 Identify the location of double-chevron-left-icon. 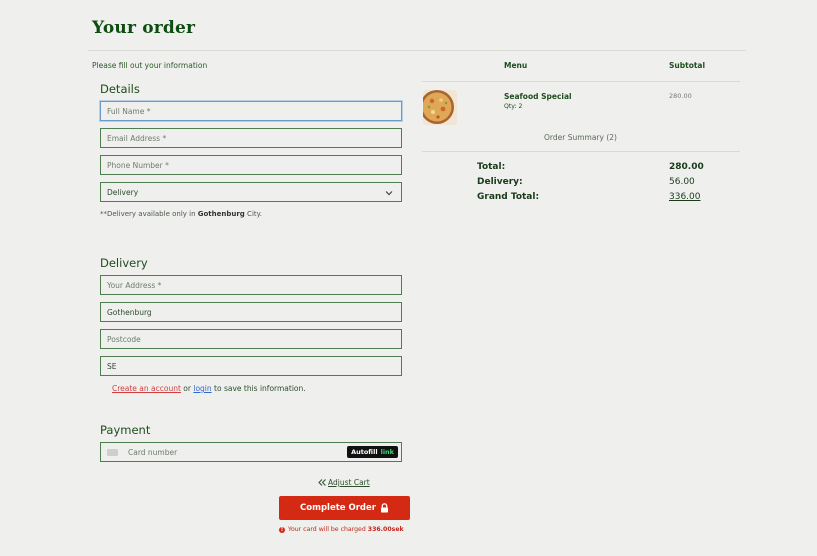
(322, 482).